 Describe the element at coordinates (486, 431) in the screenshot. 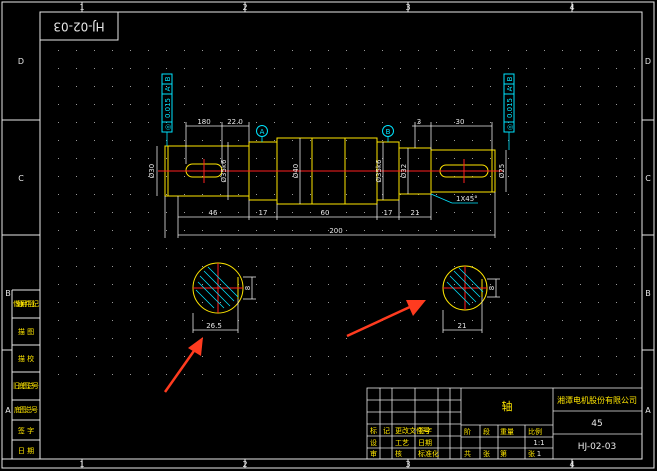

I see `svg-text: 段` at that location.